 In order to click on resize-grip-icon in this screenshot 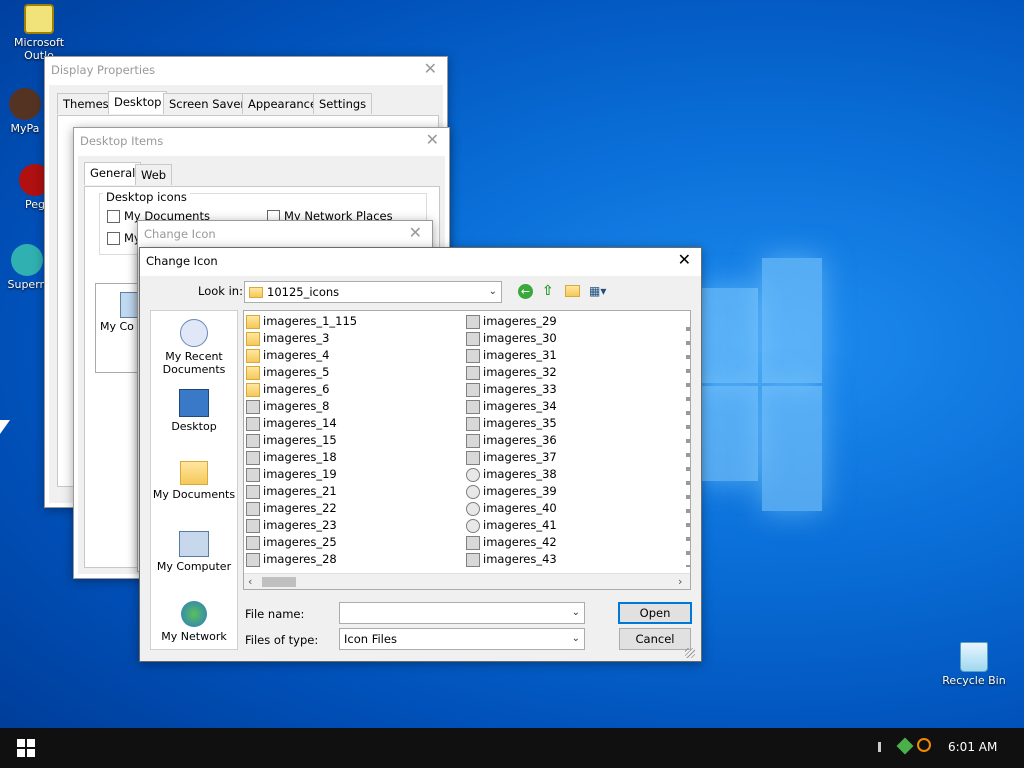, I will do `click(690, 653)`.